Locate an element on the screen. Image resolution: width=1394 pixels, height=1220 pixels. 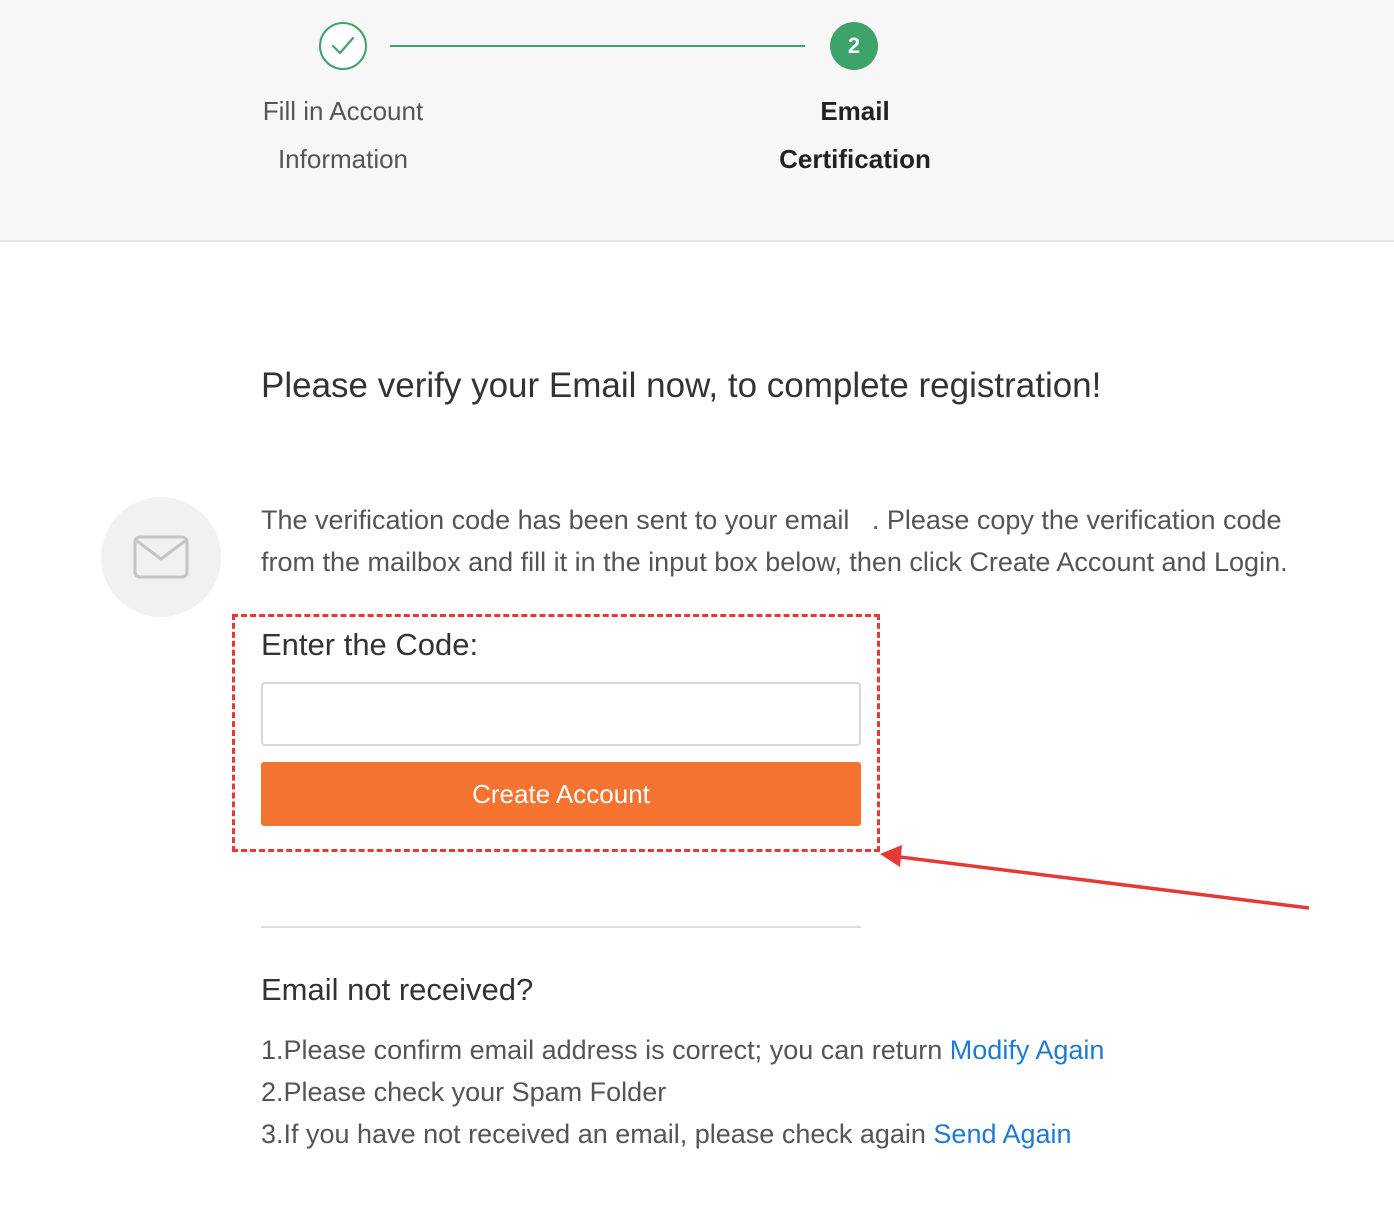
step-connector is located at coordinates (597, 46).